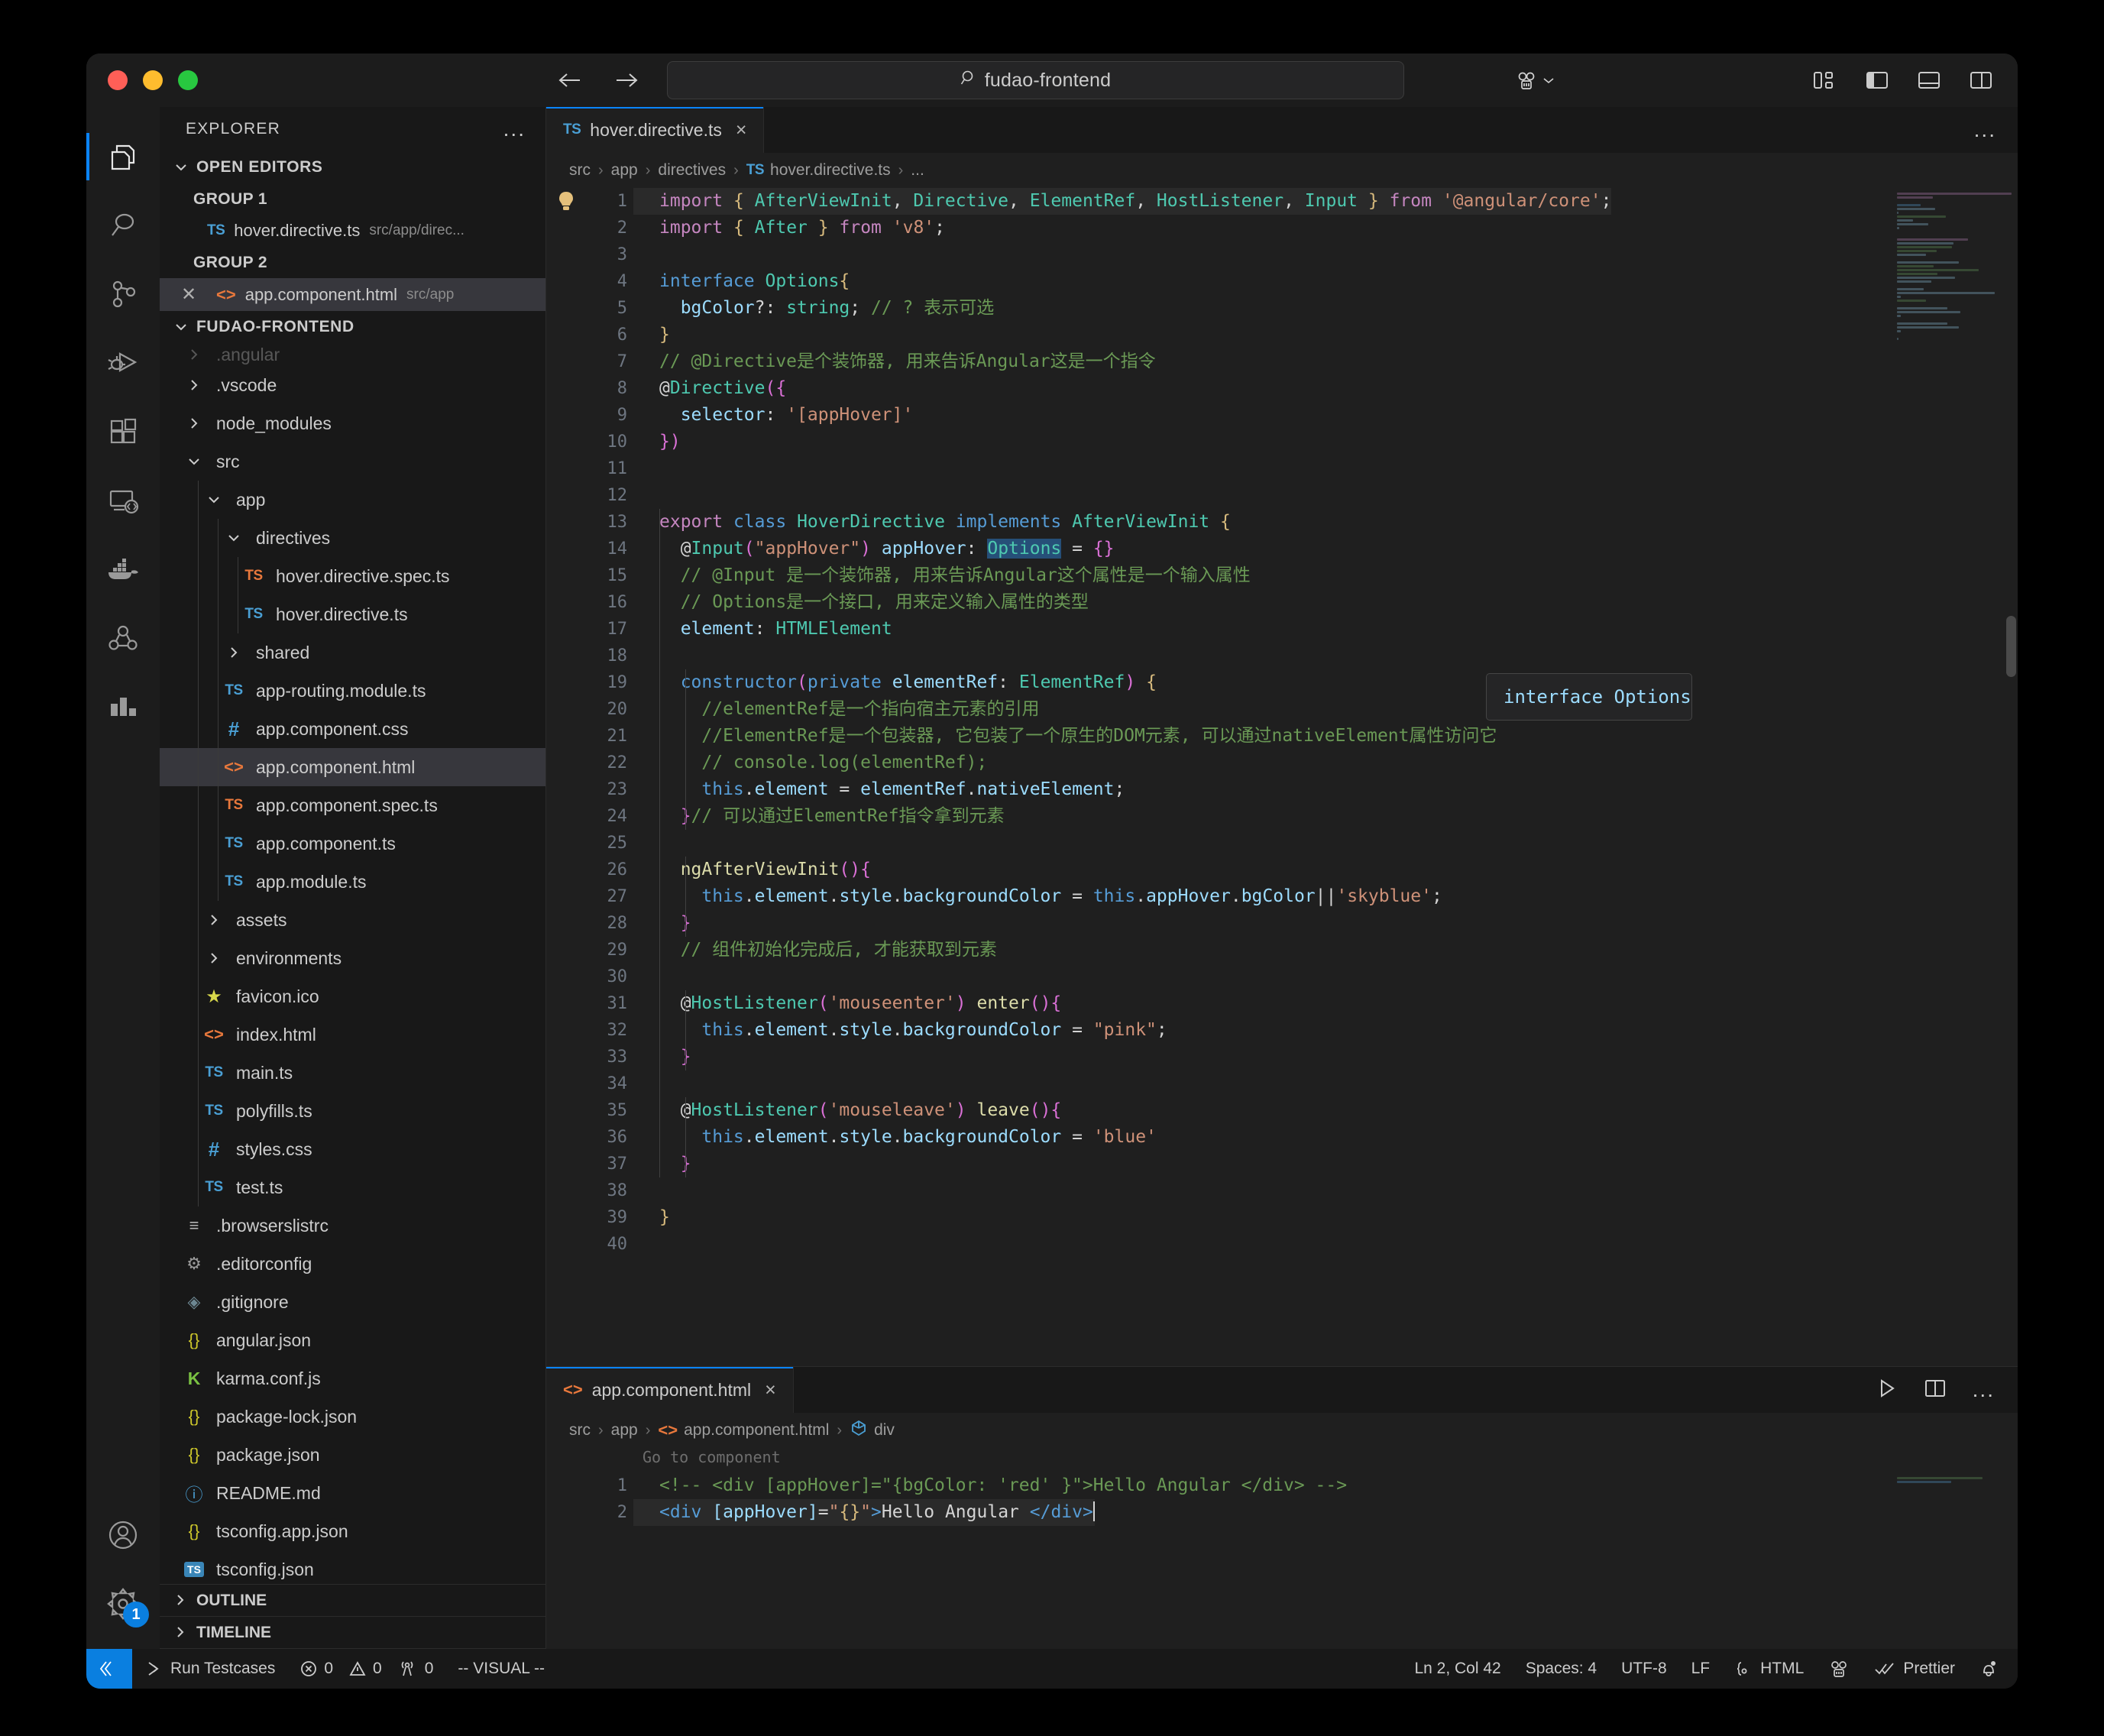 The height and width of the screenshot is (1736, 2104). What do you see at coordinates (1282, 1057) in the screenshot?
I see `code-line: 33 }` at bounding box center [1282, 1057].